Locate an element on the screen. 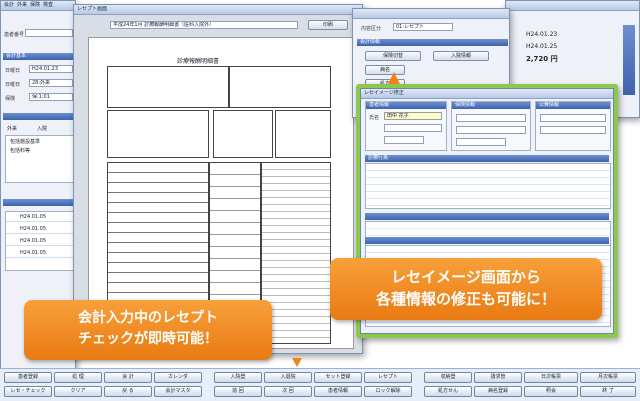 The image size is (640, 401). fkey-button: 入退院 is located at coordinates (288, 377).